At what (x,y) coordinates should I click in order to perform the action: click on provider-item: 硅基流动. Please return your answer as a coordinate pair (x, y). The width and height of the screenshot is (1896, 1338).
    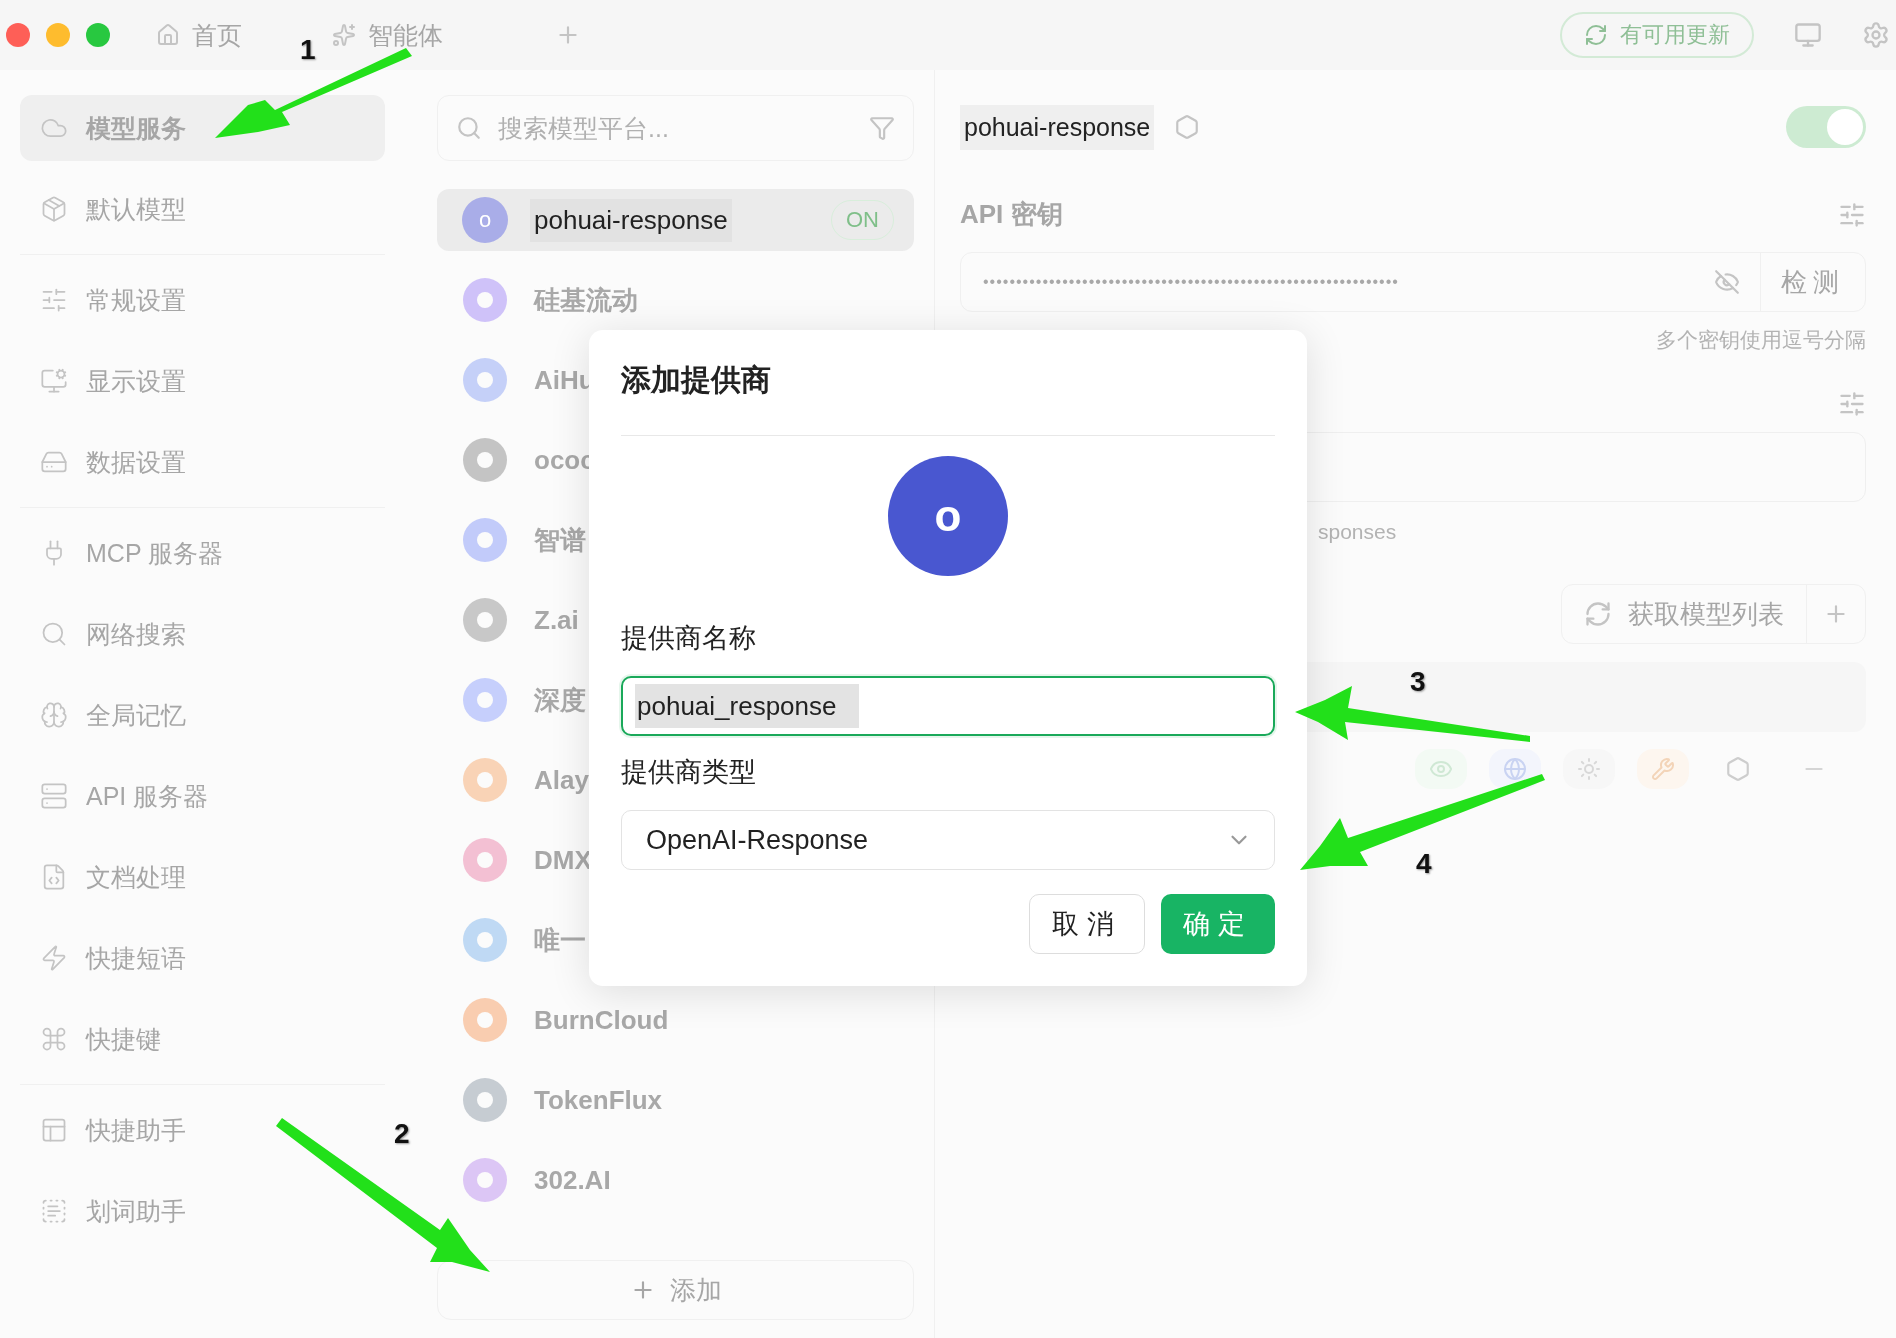
    Looking at the image, I should click on (539, 300).